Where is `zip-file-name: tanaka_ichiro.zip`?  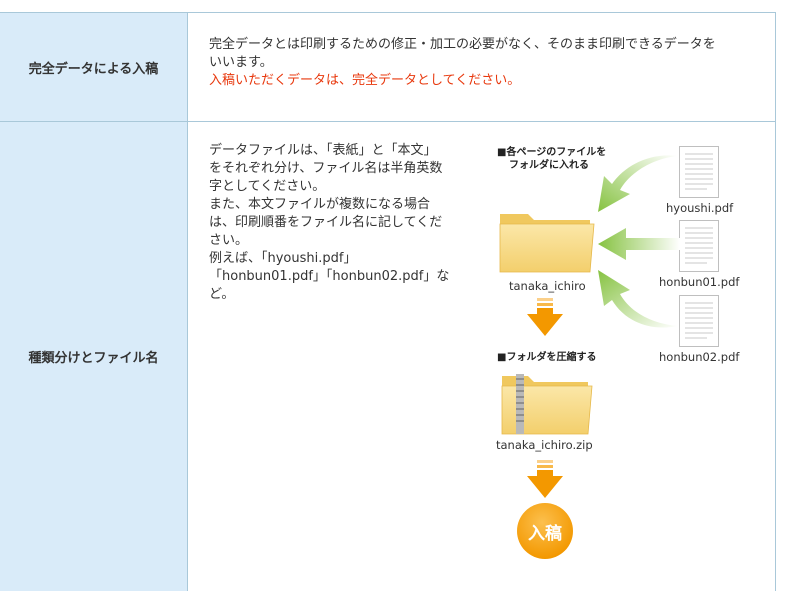
zip-file-name: tanaka_ichiro.zip is located at coordinates (544, 445).